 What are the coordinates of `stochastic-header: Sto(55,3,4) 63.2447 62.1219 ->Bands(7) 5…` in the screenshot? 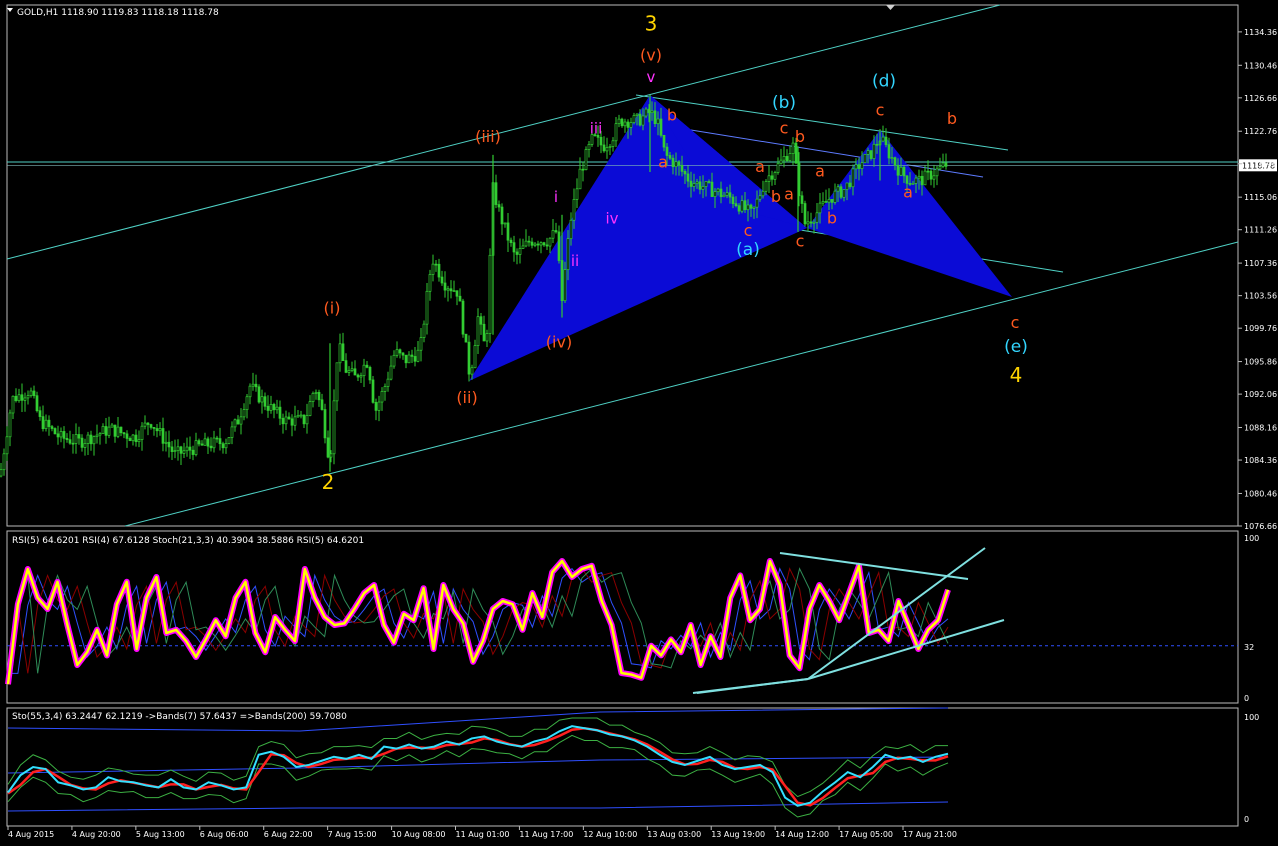 It's located at (179, 717).